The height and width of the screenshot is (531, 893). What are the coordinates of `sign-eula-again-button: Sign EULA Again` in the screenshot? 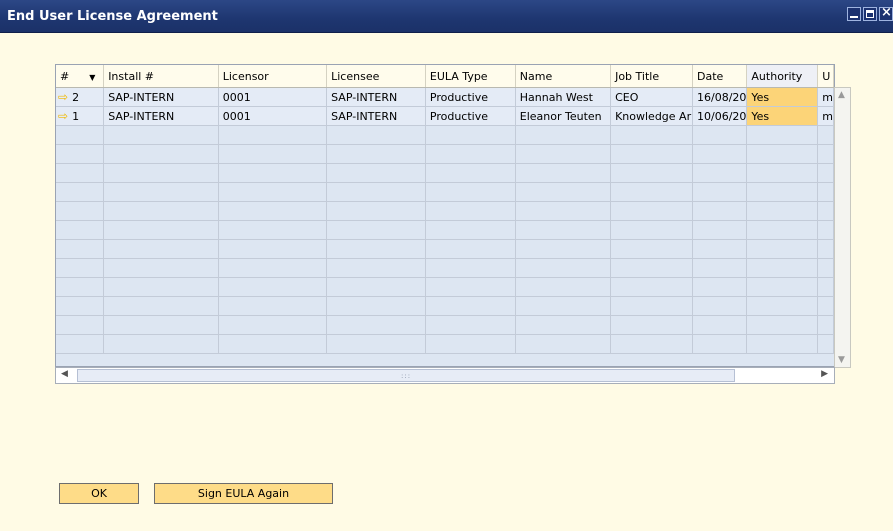 It's located at (243, 493).